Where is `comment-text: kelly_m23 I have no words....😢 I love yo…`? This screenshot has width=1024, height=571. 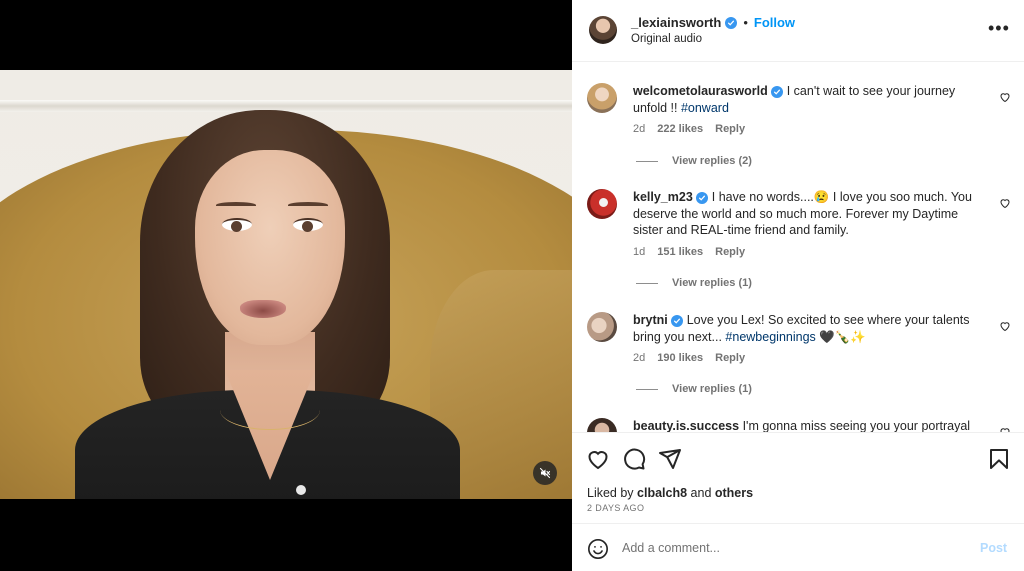 comment-text: kelly_m23 I have no words....😢 I love yo… is located at coordinates (811, 214).